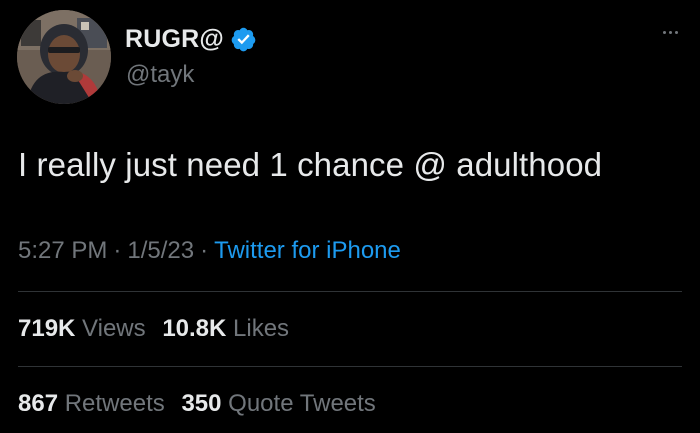 The width and height of the screenshot is (700, 433). I want to click on tweet-time: 5:27 PM, so click(62, 250).